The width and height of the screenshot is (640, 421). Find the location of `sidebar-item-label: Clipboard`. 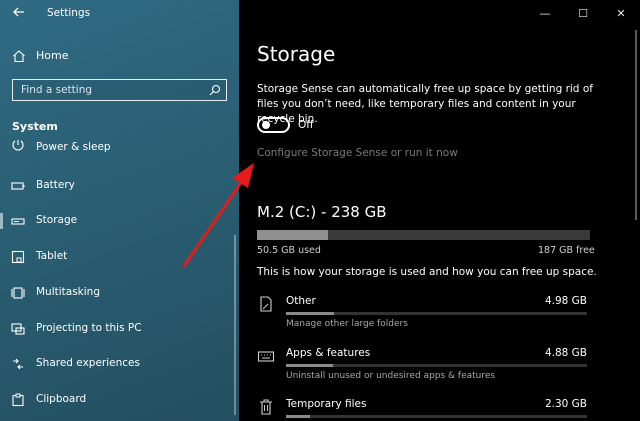

sidebar-item-label: Clipboard is located at coordinates (61, 399).